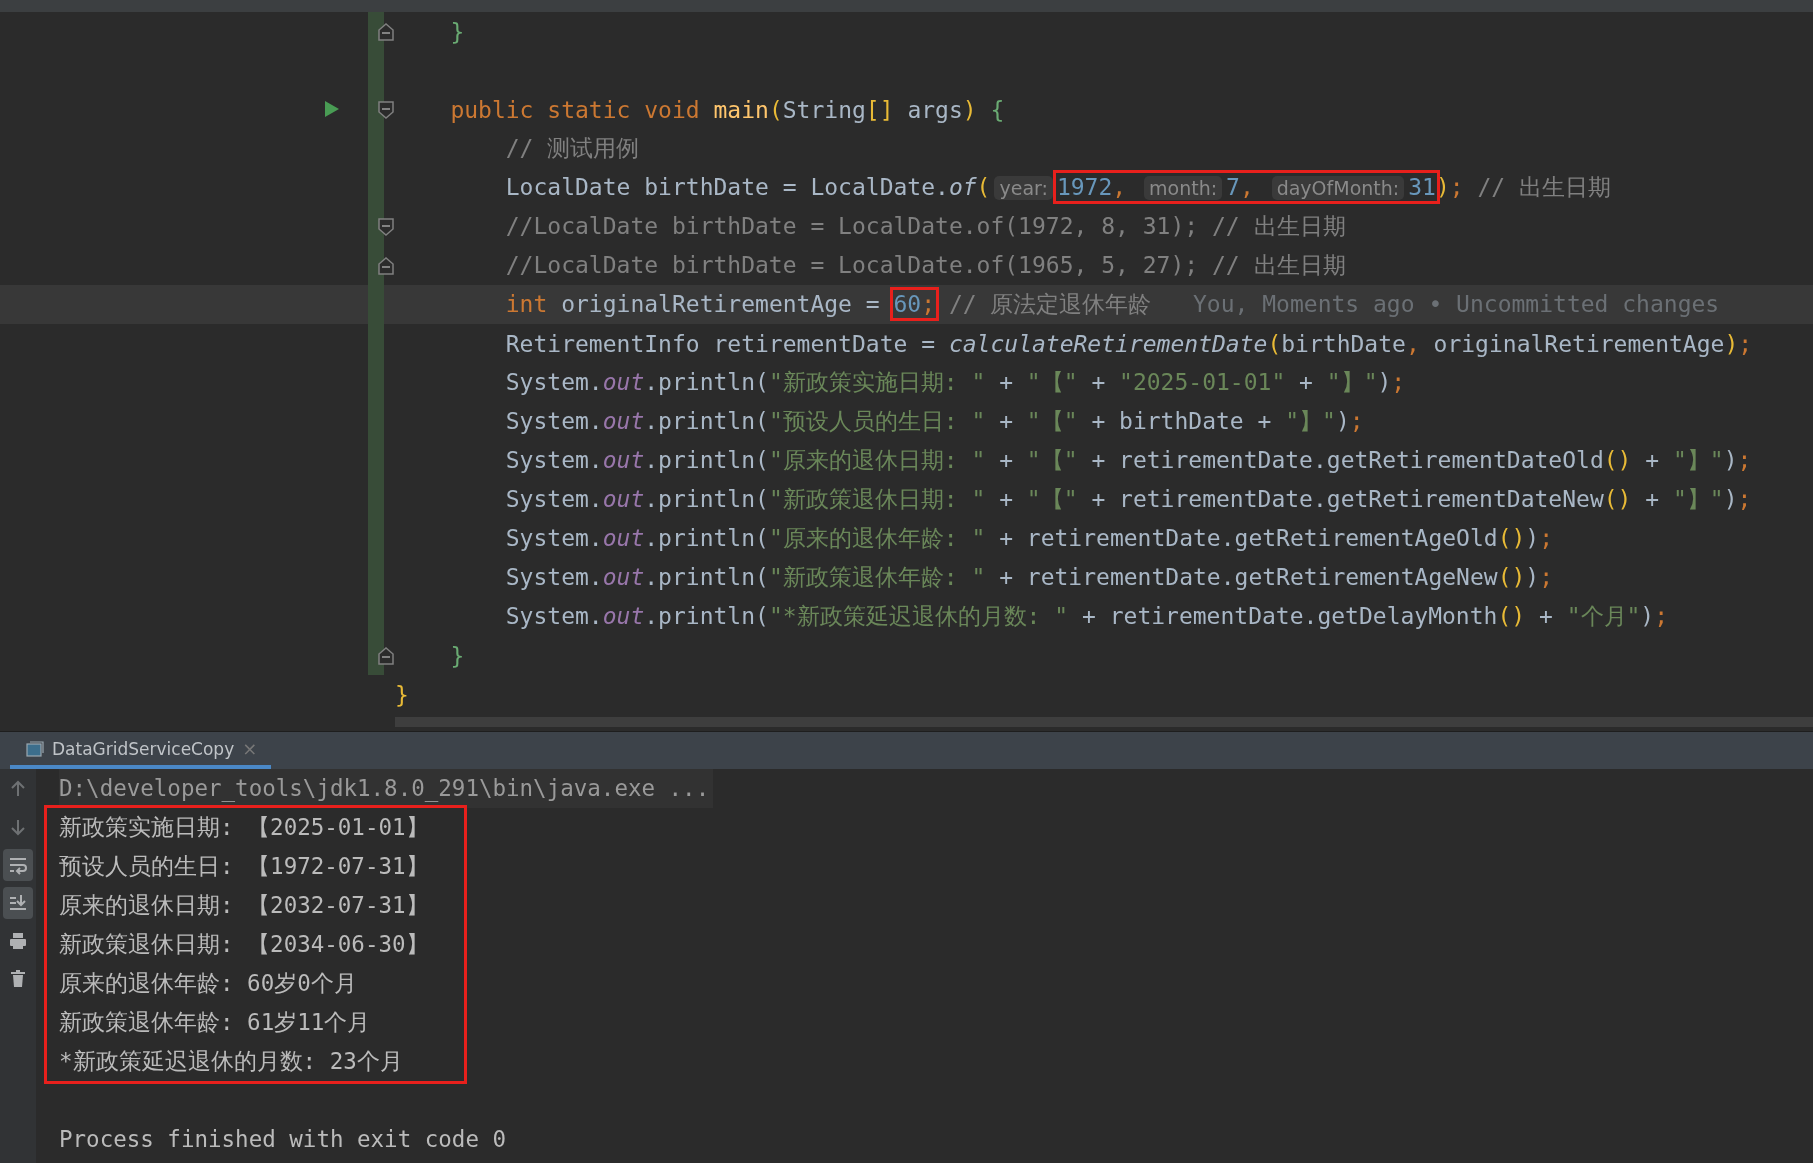 This screenshot has height=1163, width=1813. I want to click on console-output-line: 新政策实施日期: 【2025-01-01】, so click(244, 827).